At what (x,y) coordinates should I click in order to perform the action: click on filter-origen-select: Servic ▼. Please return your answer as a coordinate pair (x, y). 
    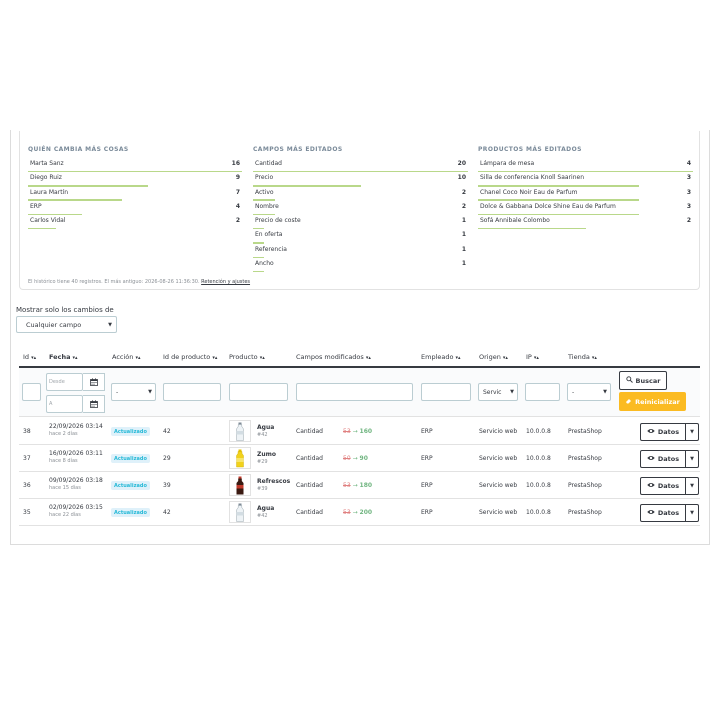
    Looking at the image, I should click on (498, 392).